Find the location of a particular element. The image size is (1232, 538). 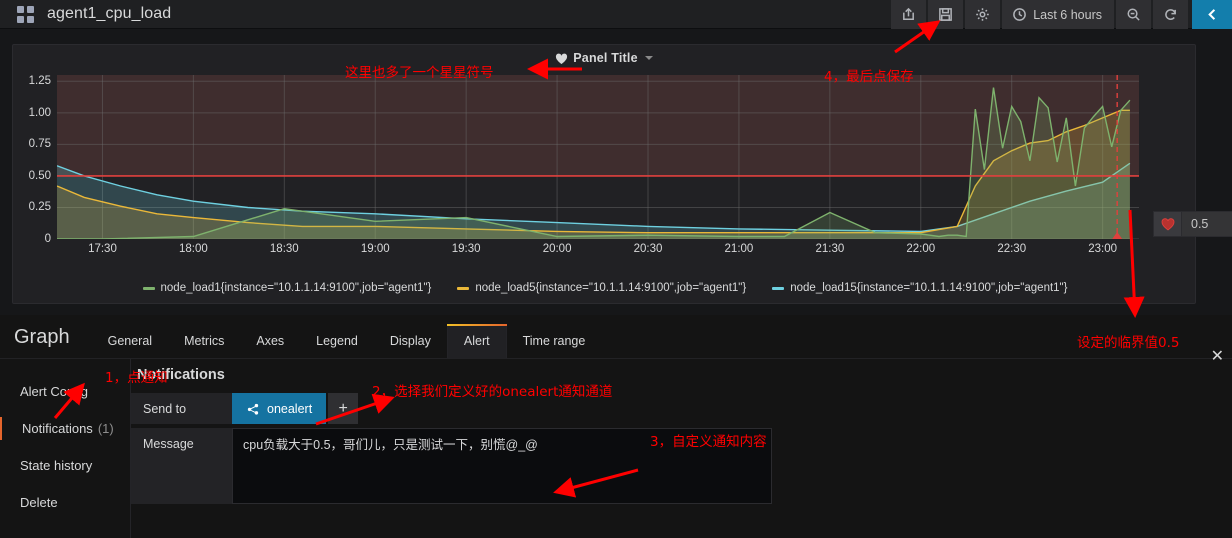

panel-title: Panel Title is located at coordinates (605, 58).